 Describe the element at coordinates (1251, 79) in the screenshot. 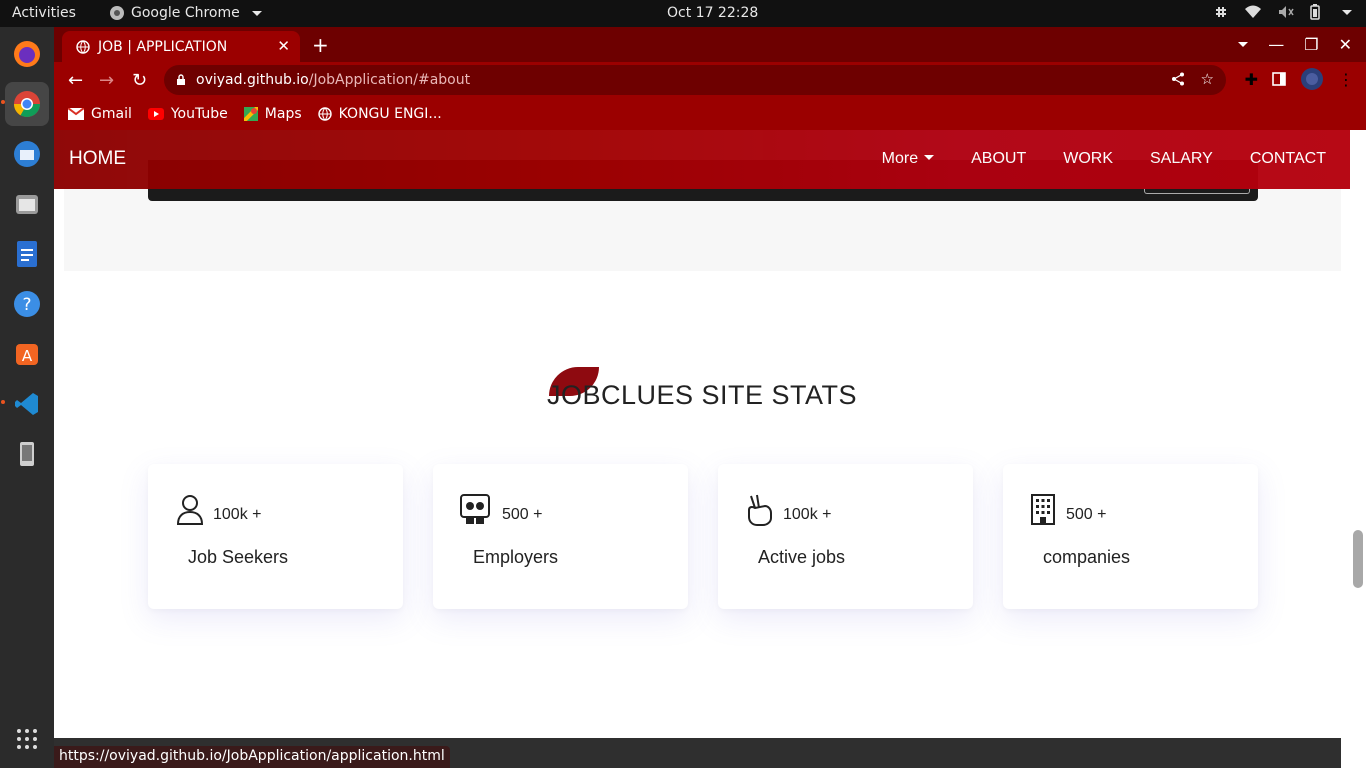

I see `extensions-icon: ✚` at that location.